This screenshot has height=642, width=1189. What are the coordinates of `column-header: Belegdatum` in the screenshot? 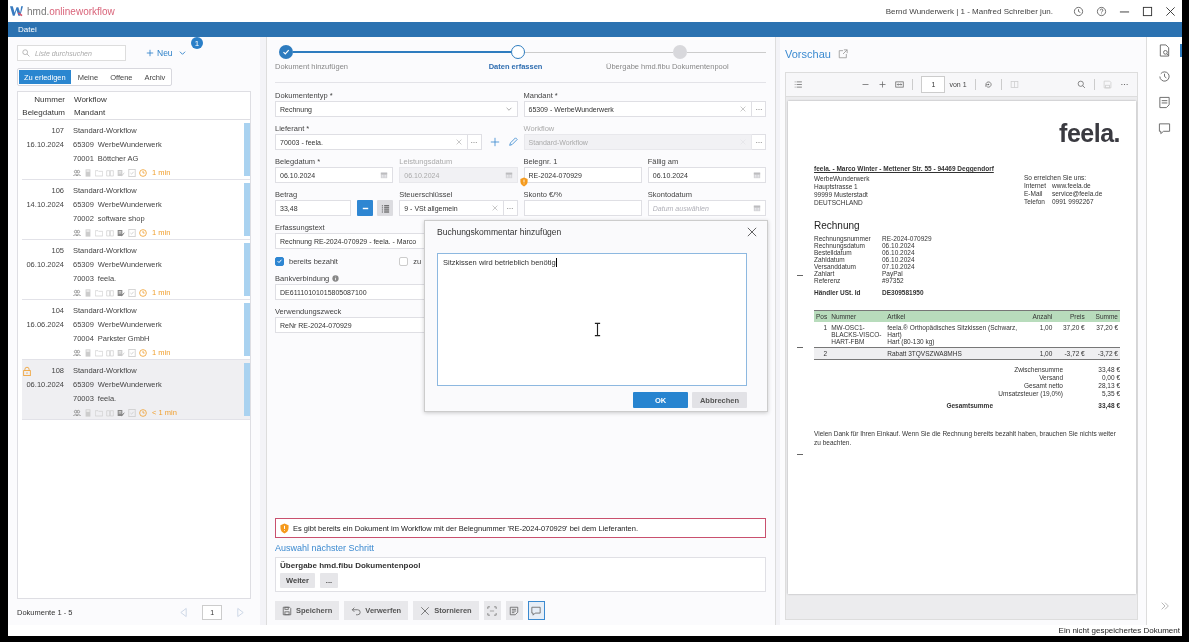 It's located at (43, 112).